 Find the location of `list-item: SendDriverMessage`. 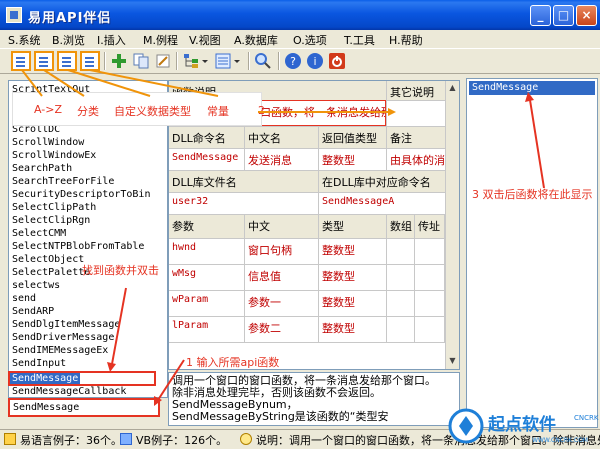

list-item: SendDriverMessage is located at coordinates (63, 338).